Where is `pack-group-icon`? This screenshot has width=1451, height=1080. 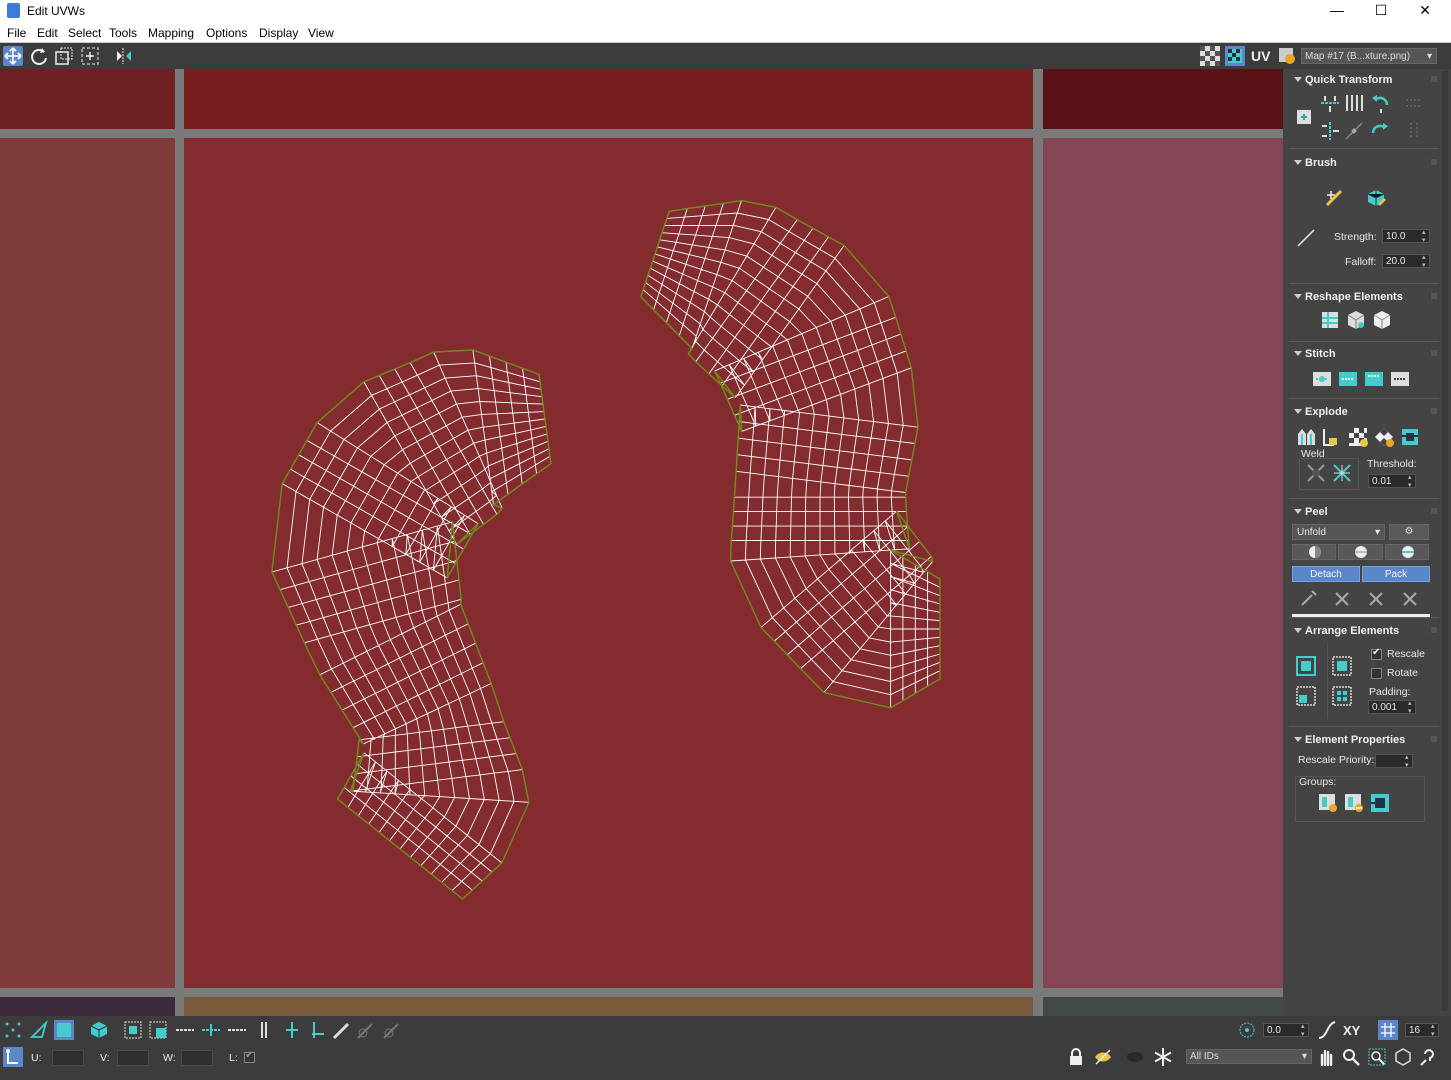
pack-group-icon is located at coordinates (1342, 696).